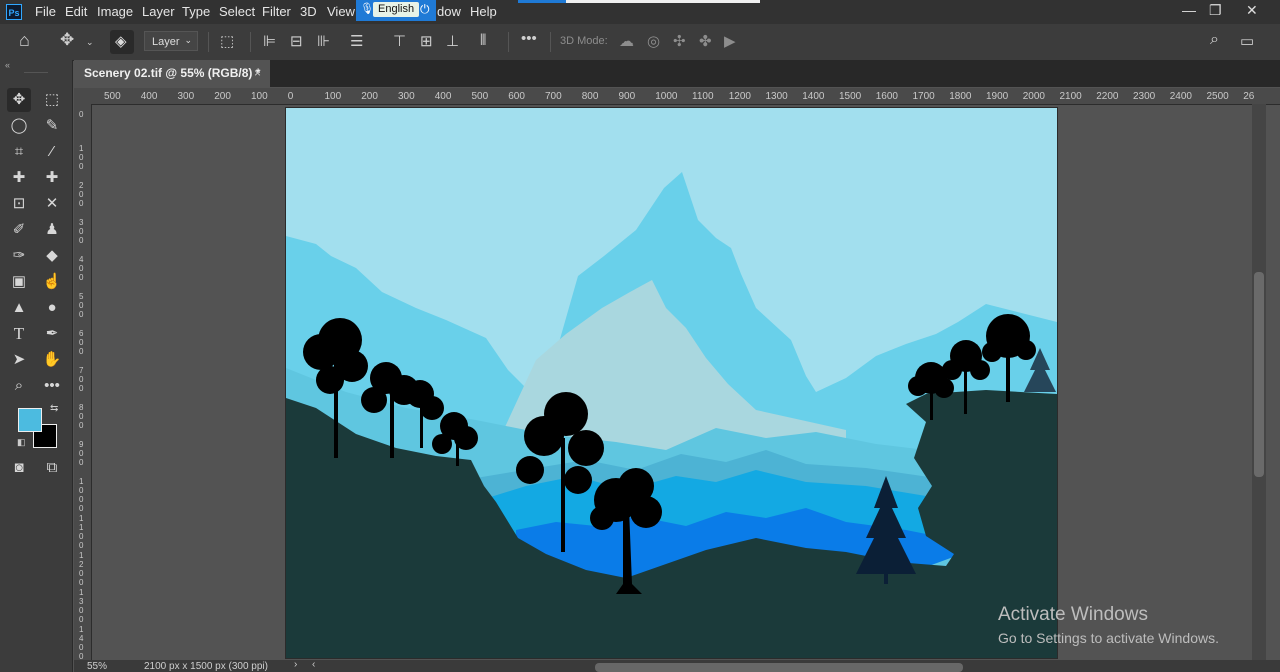  Describe the element at coordinates (356, 41) in the screenshot. I see `distribute-icon: ☰` at that location.